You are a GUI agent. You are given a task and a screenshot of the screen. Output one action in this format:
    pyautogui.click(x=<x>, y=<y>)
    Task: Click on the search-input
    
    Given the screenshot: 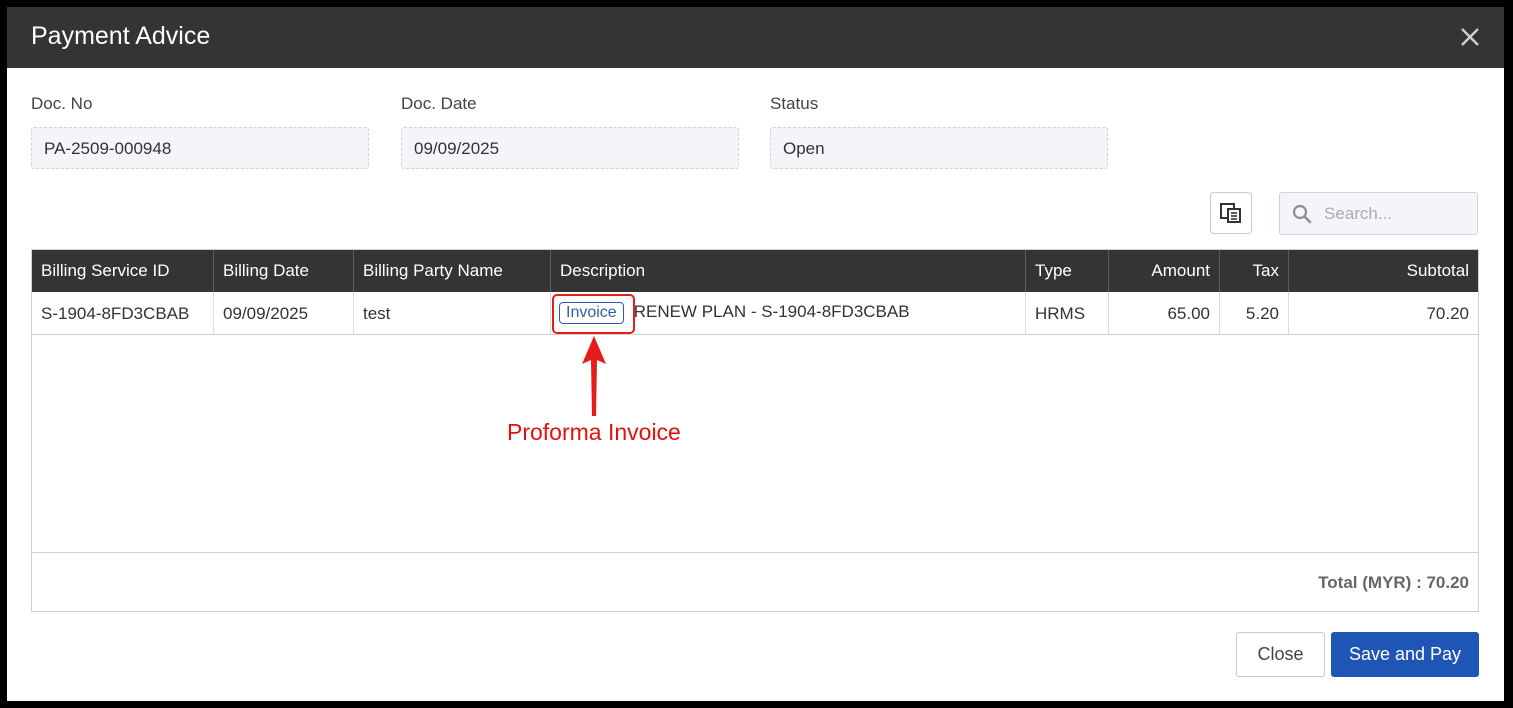 What is the action you would take?
    pyautogui.click(x=1399, y=213)
    